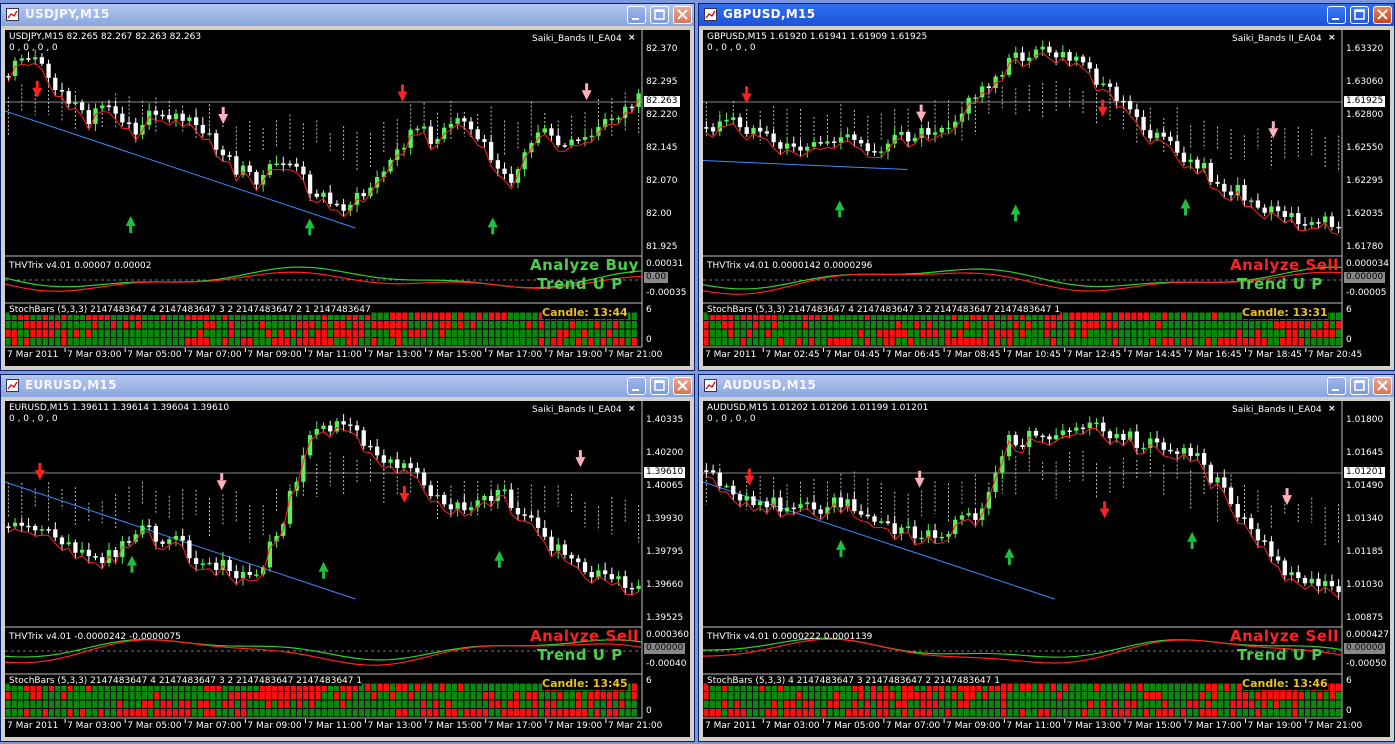  Describe the element at coordinates (274, 355) in the screenshot. I see `time-axis-label: 7 Mar 09:00` at that location.